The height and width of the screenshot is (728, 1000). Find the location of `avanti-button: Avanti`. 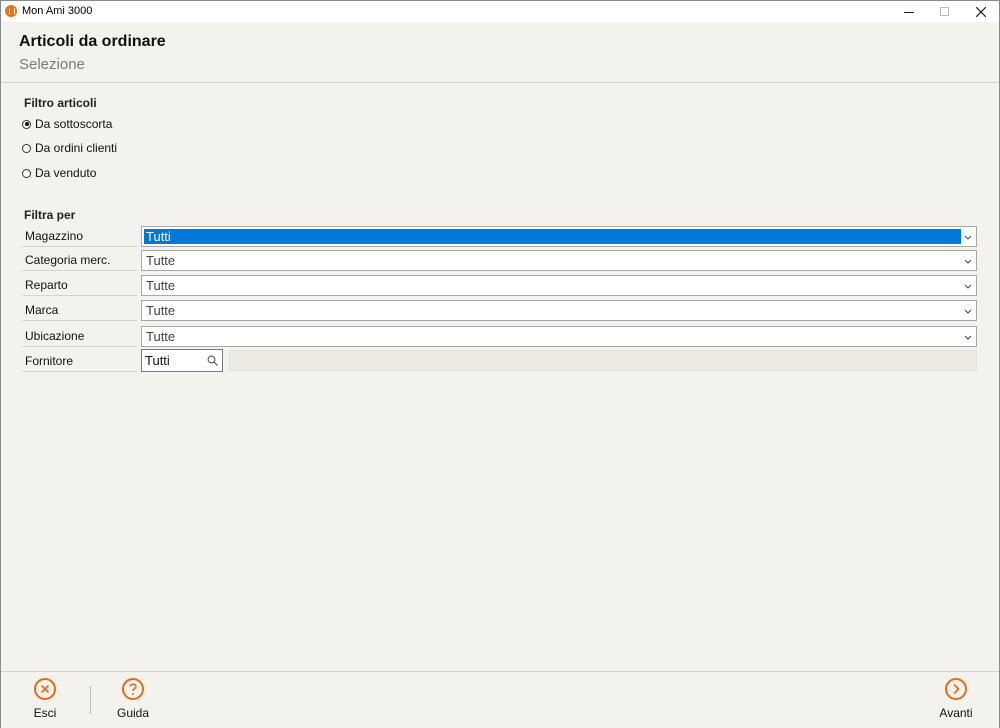

avanti-button: Avanti is located at coordinates (956, 702).